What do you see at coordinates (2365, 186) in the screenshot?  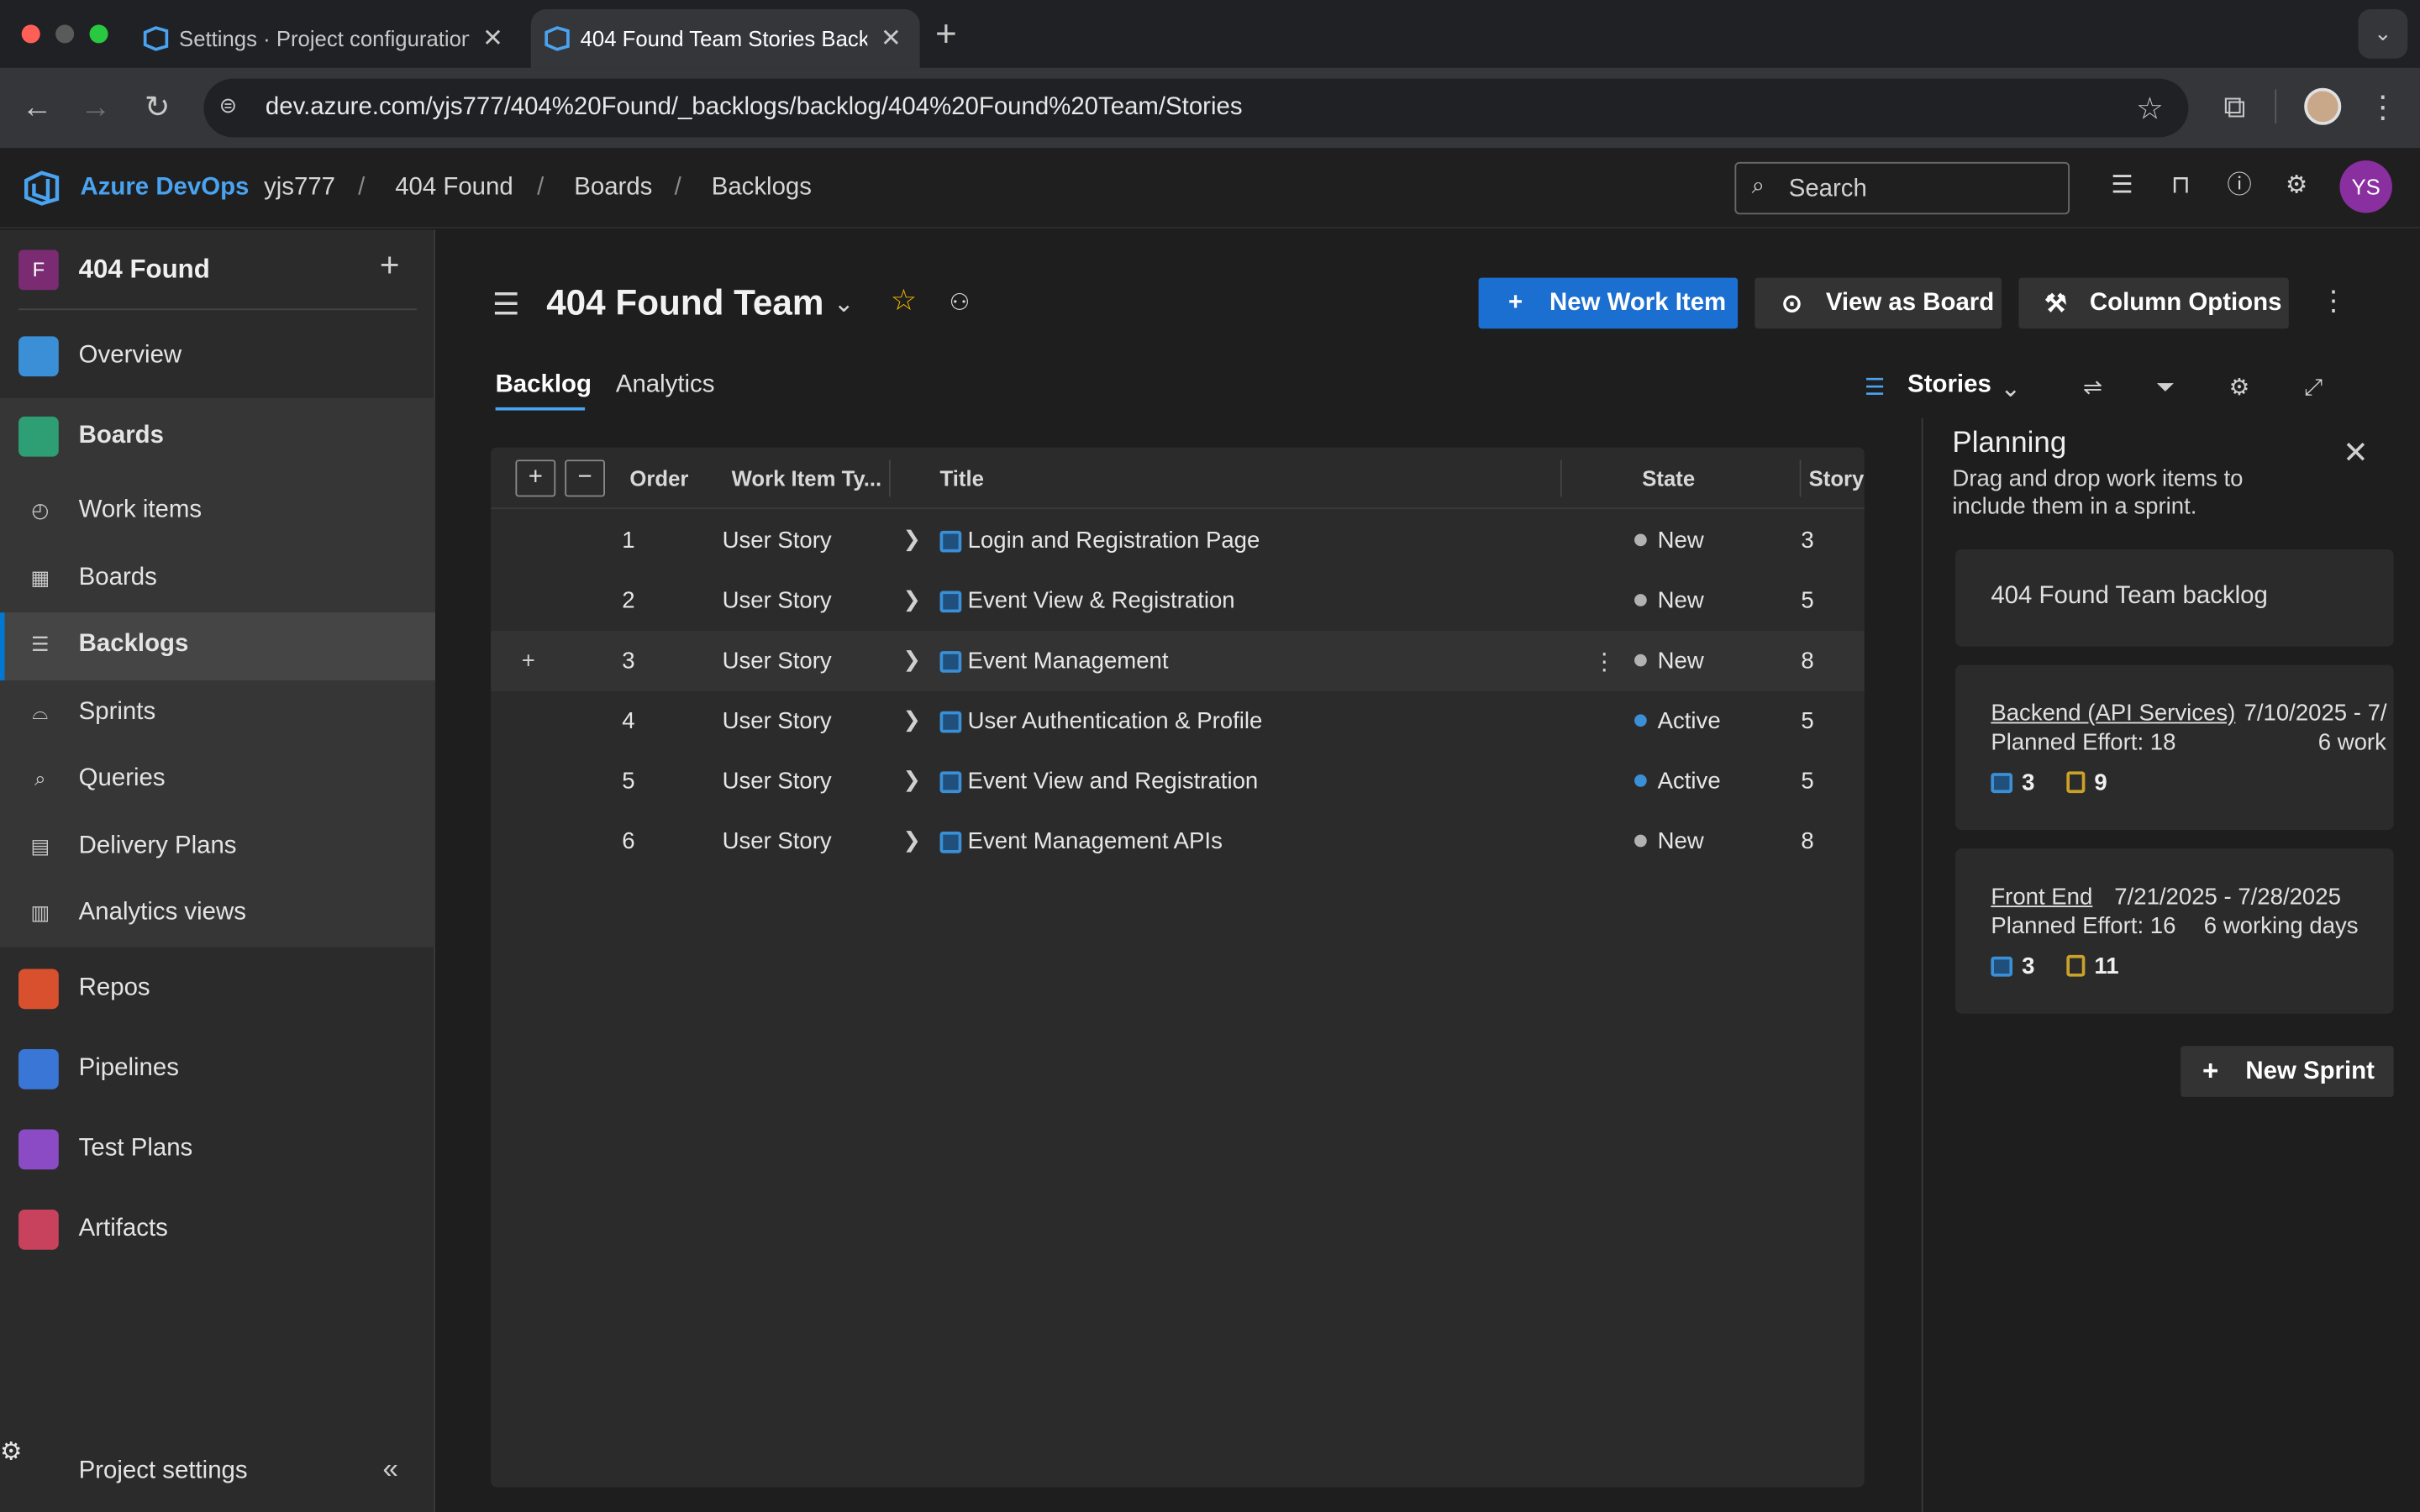 I see `user-avatar: YS` at bounding box center [2365, 186].